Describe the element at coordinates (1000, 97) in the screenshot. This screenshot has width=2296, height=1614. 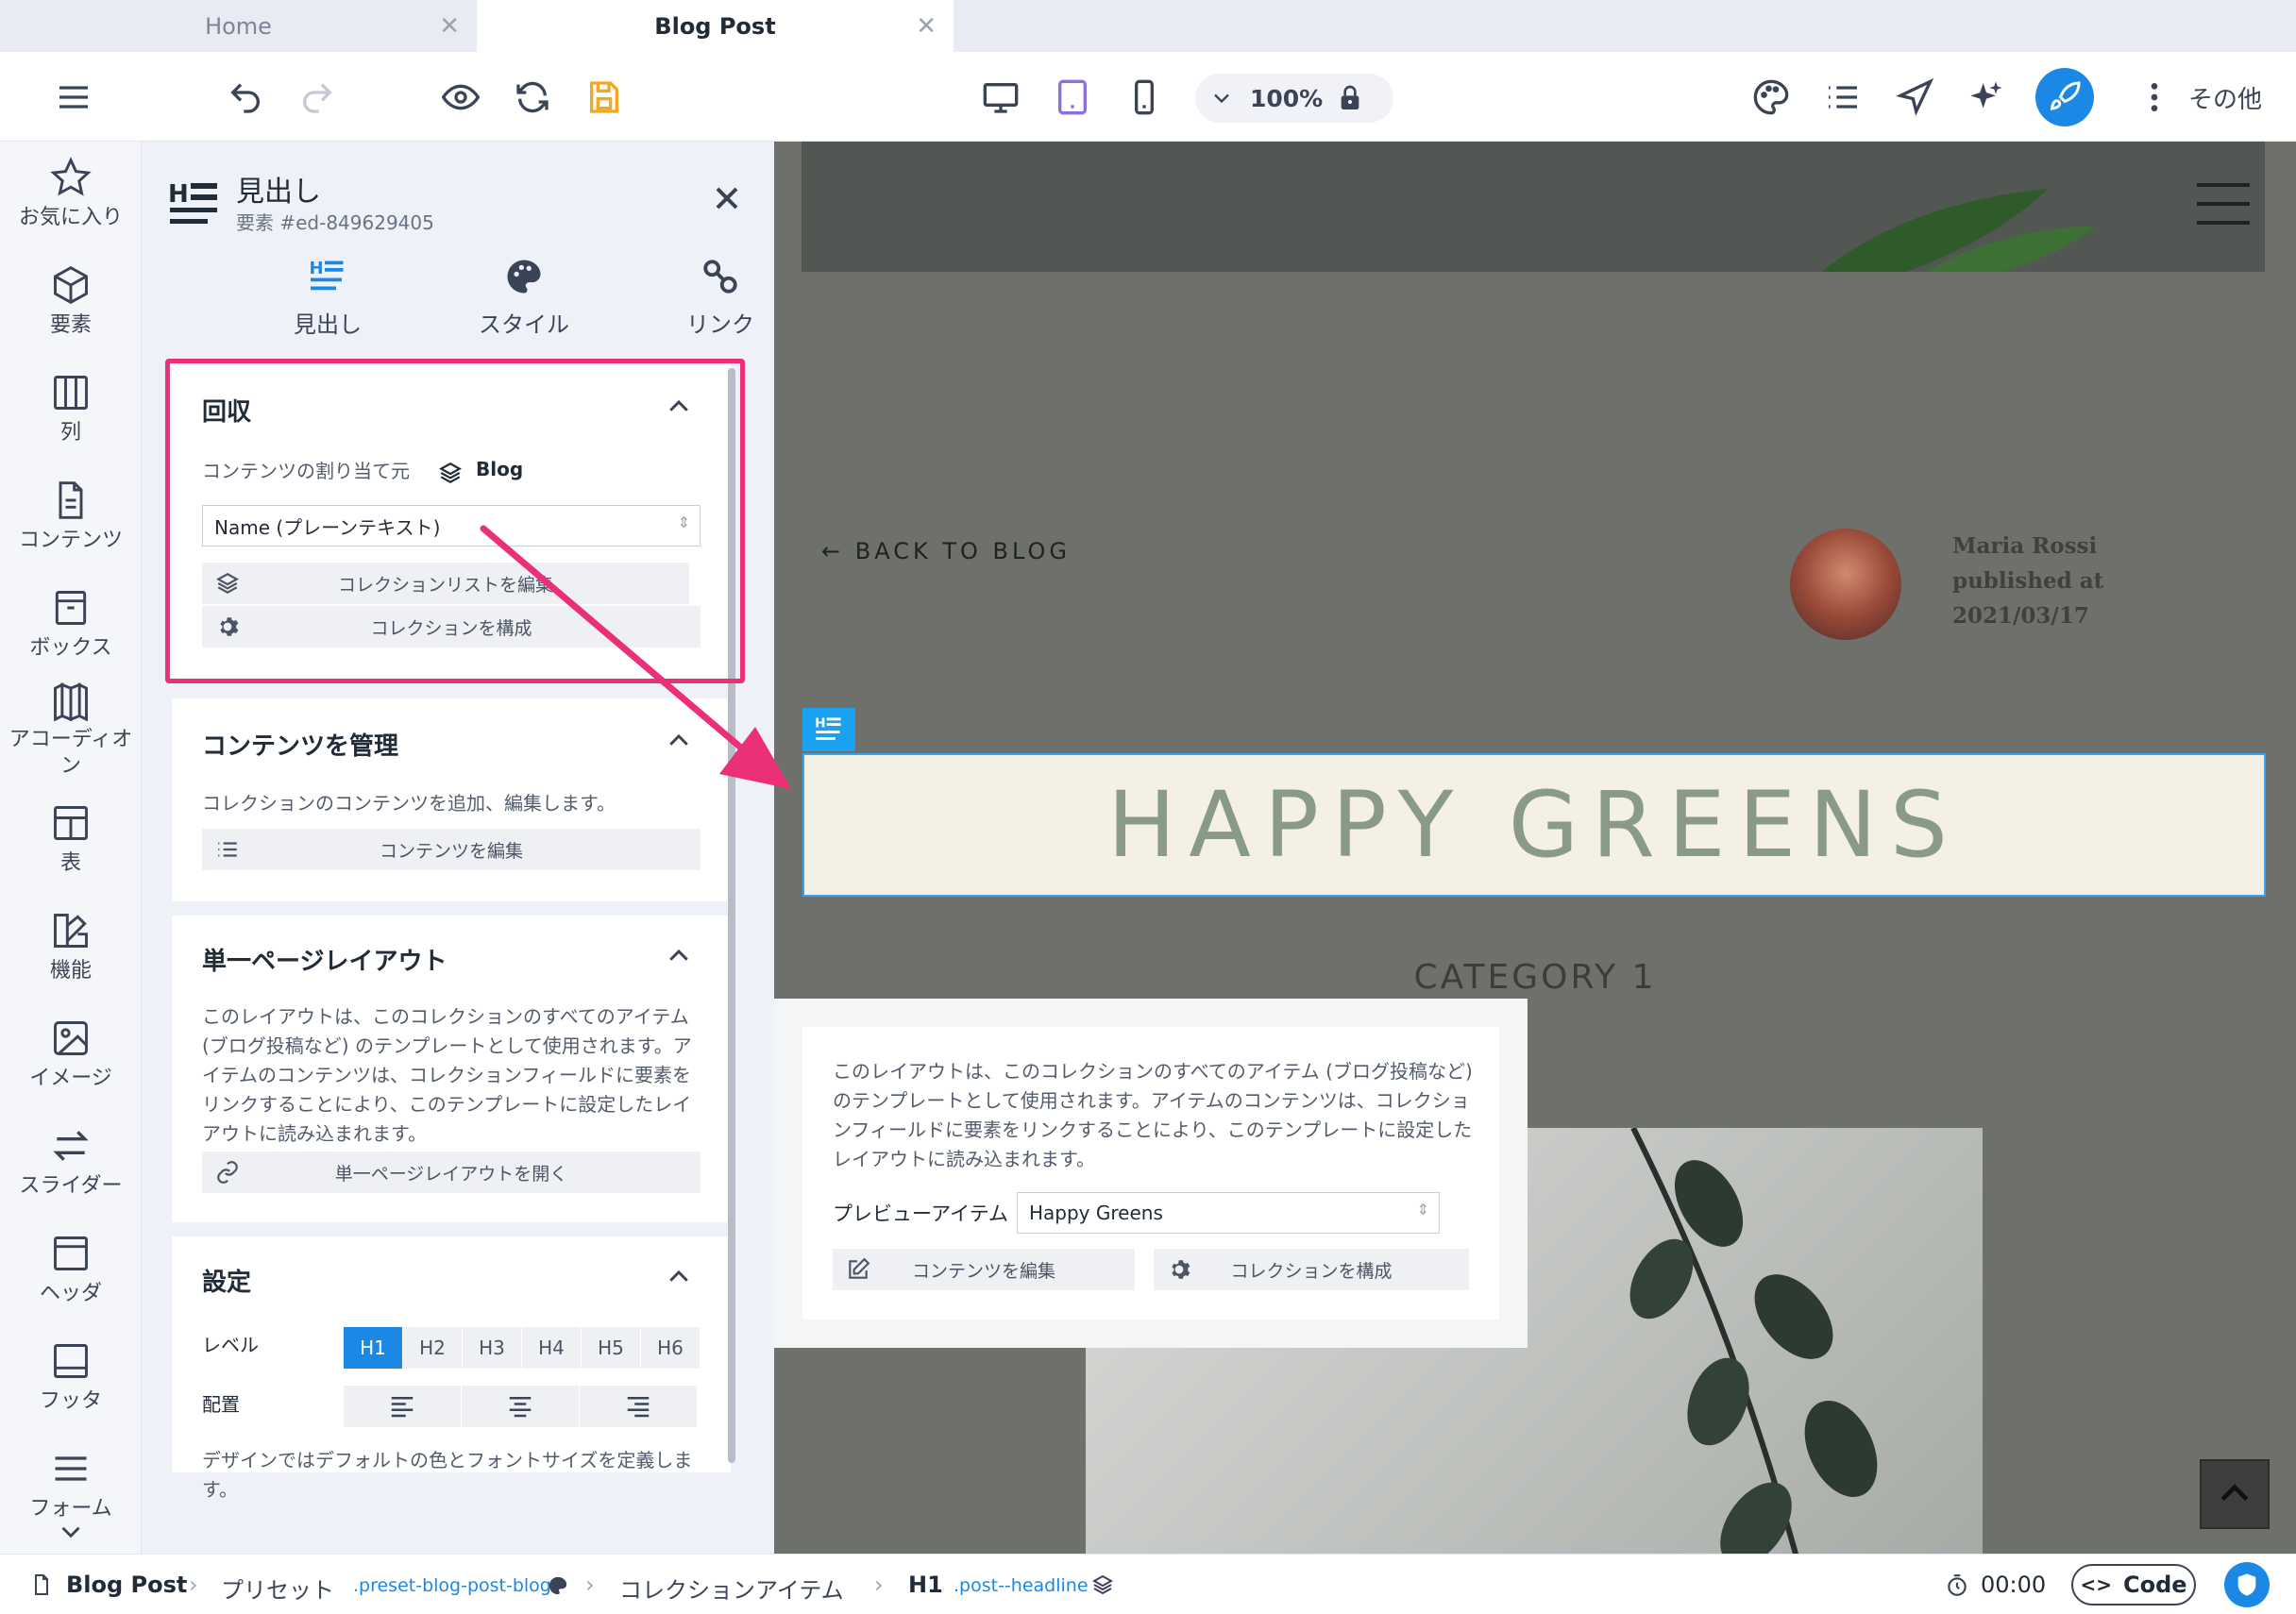
I see `desktop-view-icon` at that location.